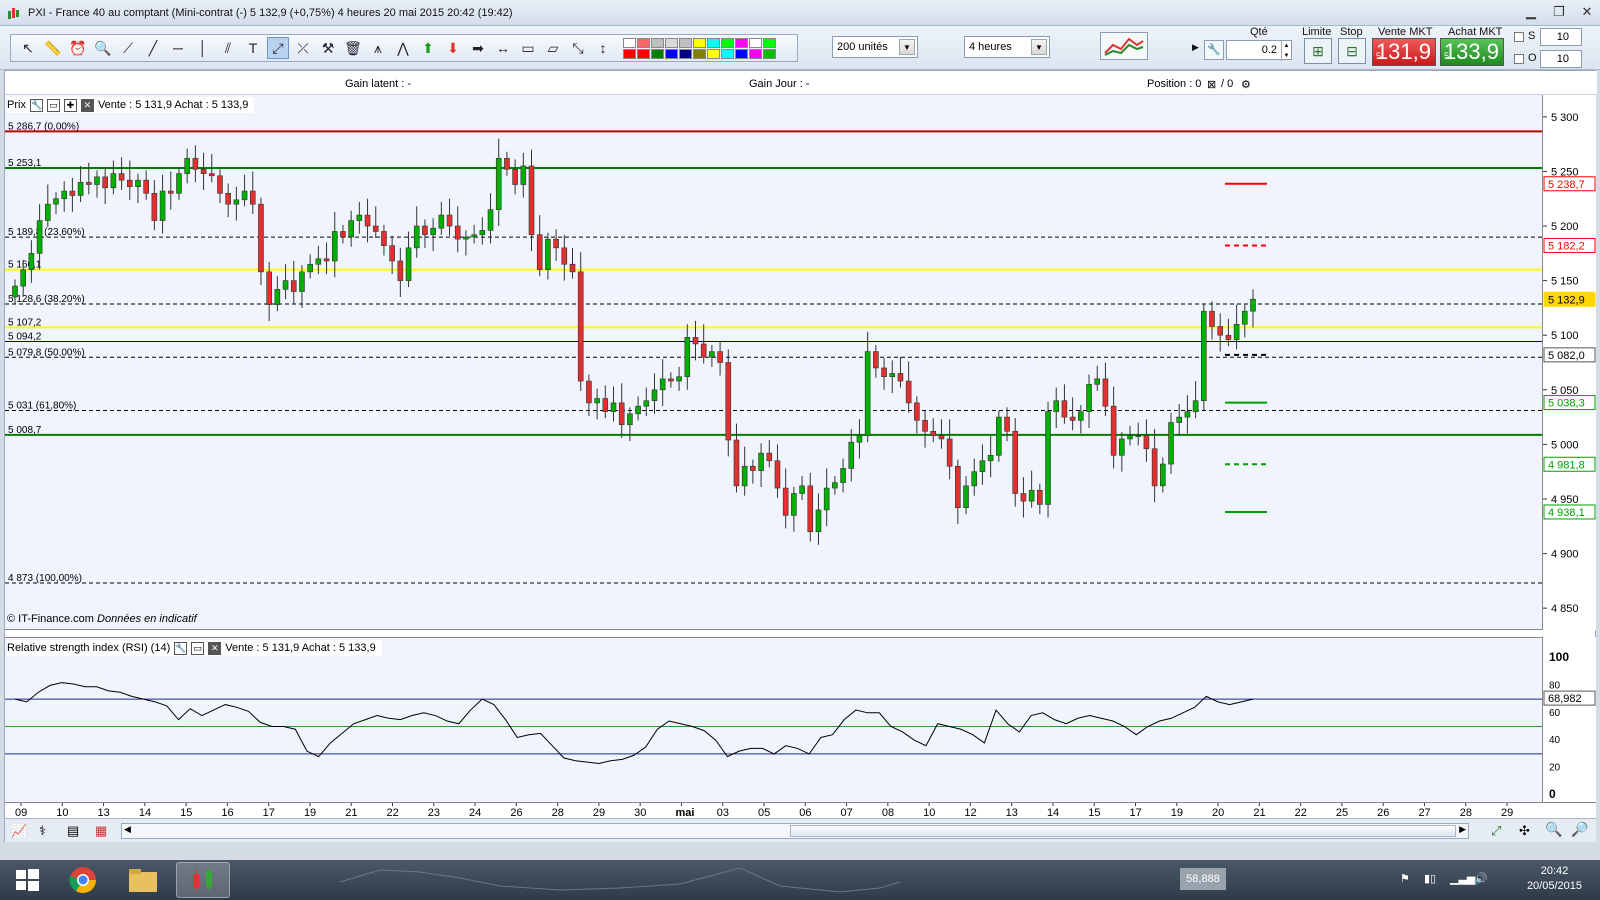 The height and width of the screenshot is (900, 1600). What do you see at coordinates (503, 48) in the screenshot?
I see `range-icon: ↔` at bounding box center [503, 48].